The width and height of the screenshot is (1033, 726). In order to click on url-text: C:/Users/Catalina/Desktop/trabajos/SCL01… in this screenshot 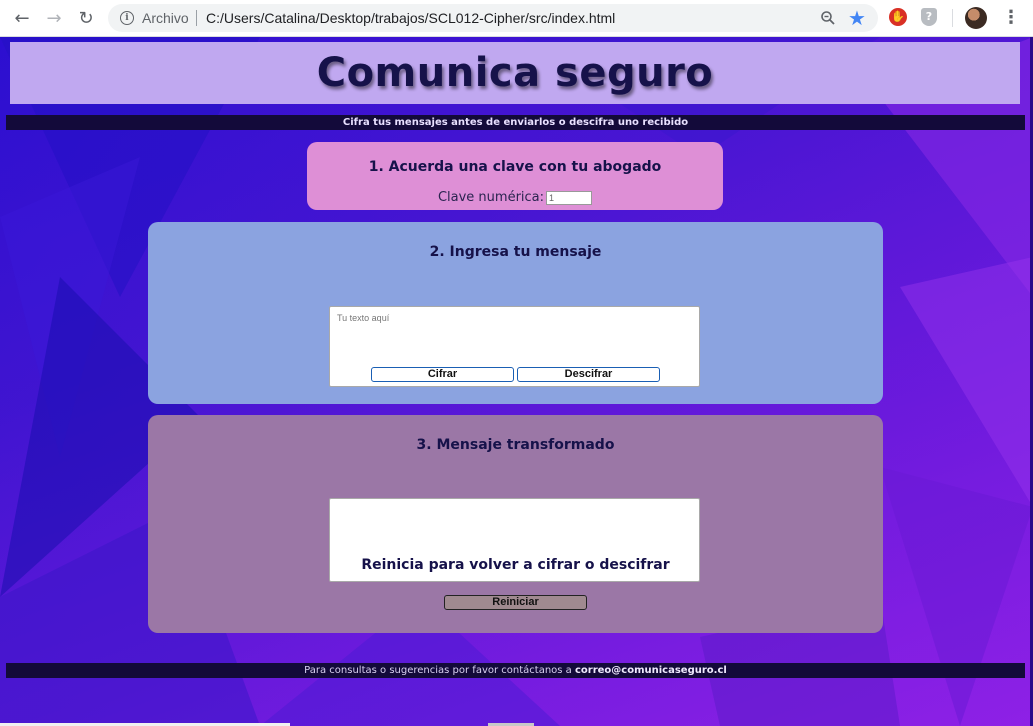, I will do `click(410, 18)`.